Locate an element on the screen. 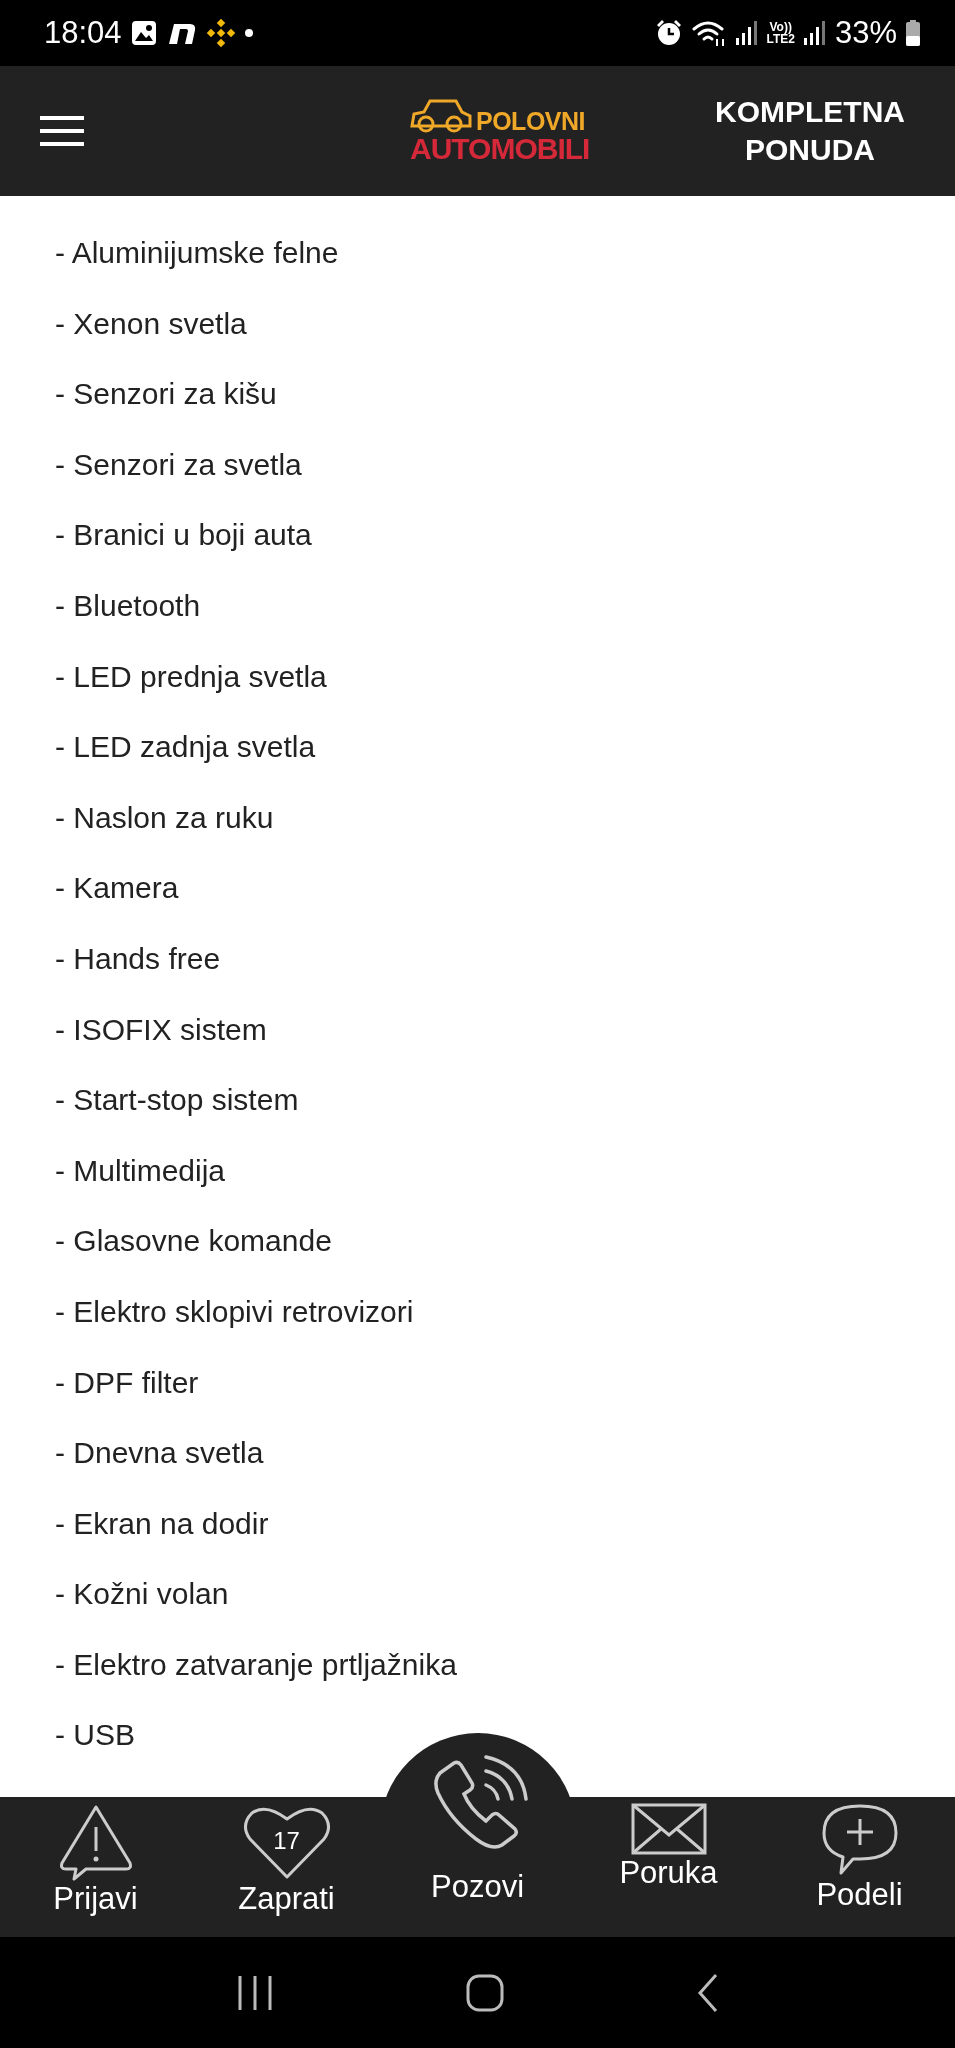 Image resolution: width=955 pixels, height=2048 pixels. logo-text: POLOVNI is located at coordinates (530, 121).